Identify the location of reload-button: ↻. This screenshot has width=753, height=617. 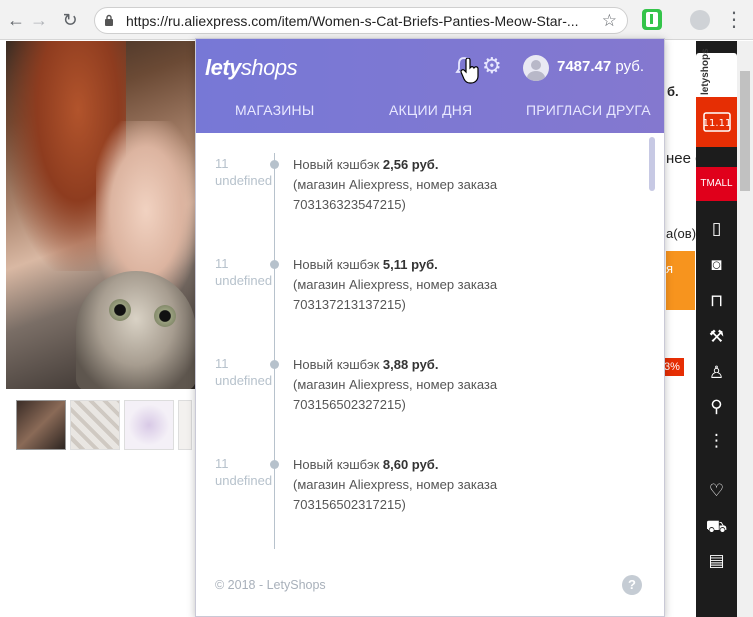
(70, 20).